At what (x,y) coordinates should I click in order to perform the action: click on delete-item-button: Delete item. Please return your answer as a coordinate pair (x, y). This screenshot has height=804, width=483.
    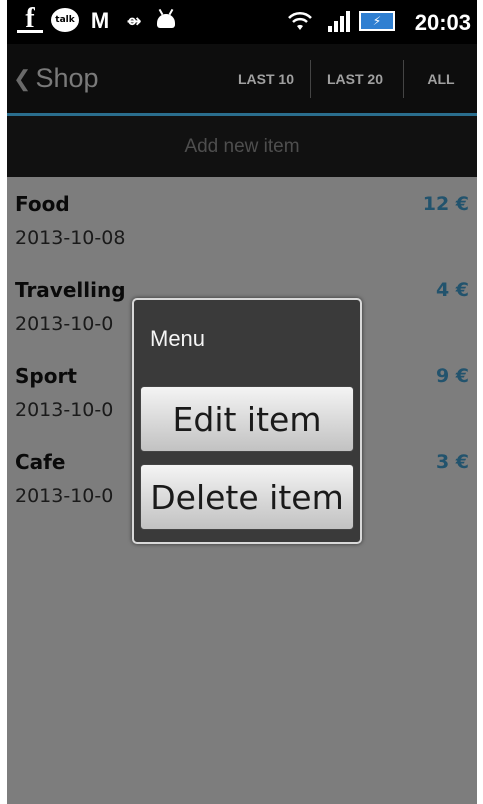
    Looking at the image, I should click on (247, 497).